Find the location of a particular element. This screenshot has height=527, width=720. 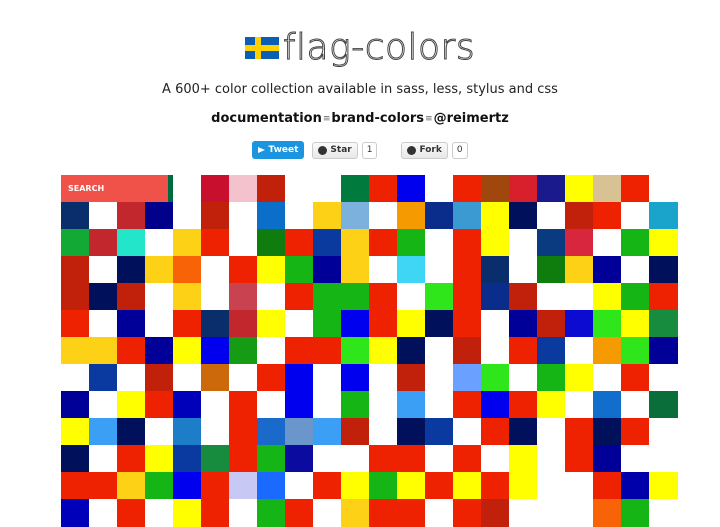

fork-button: Fork is located at coordinates (424, 150).